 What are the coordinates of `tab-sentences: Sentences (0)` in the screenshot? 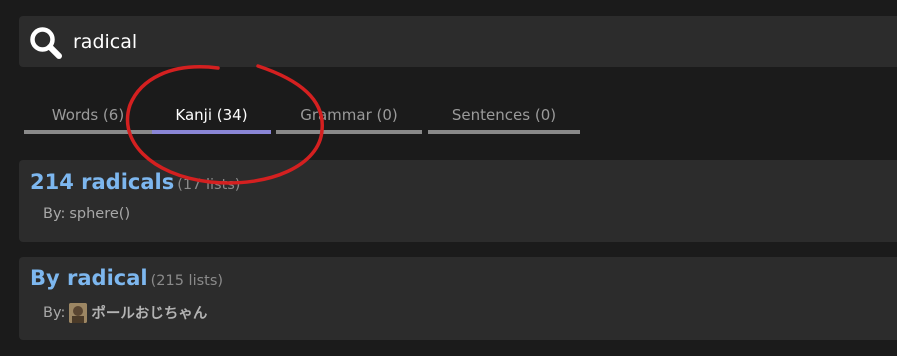 It's located at (504, 117).